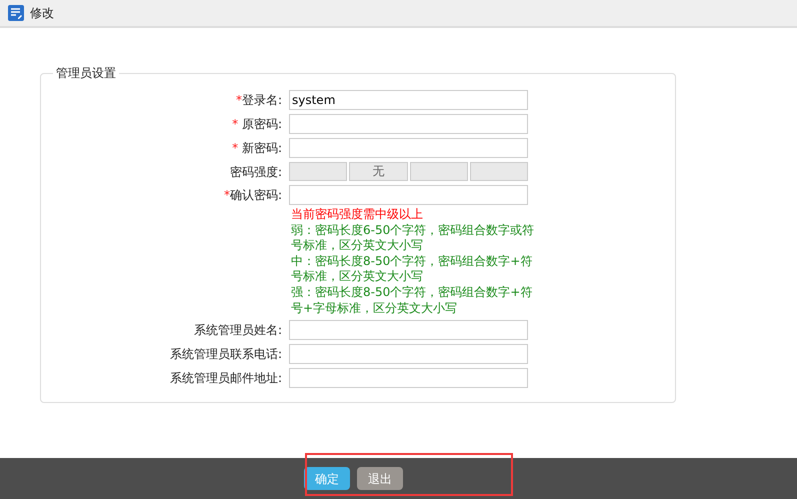 Image resolution: width=797 pixels, height=499 pixels. What do you see at coordinates (408, 100) in the screenshot?
I see `input-field: system` at bounding box center [408, 100].